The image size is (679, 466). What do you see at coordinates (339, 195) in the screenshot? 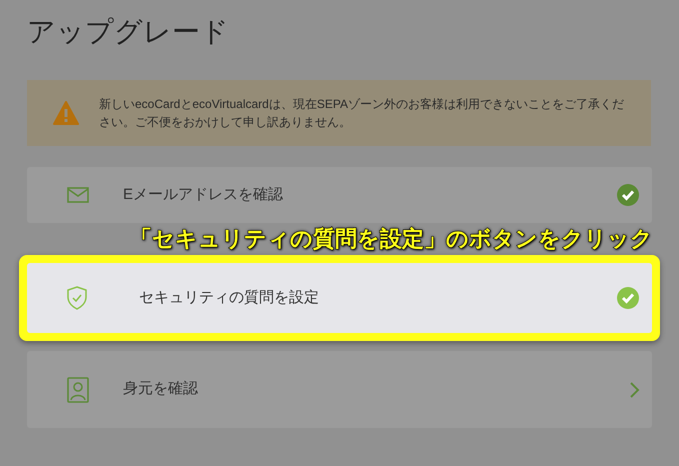
I see `step-row: Eメールアドレスを確認` at bounding box center [339, 195].